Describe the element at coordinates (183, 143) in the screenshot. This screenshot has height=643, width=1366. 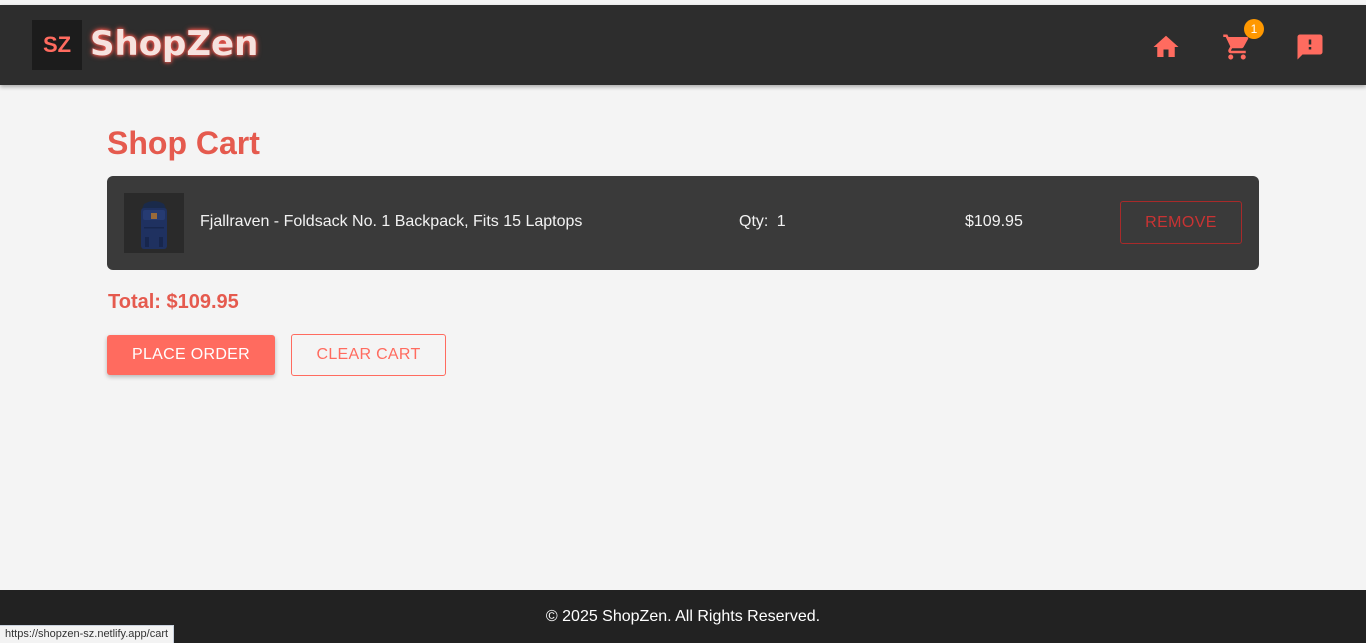
I see `page-title: Shop Cart` at that location.